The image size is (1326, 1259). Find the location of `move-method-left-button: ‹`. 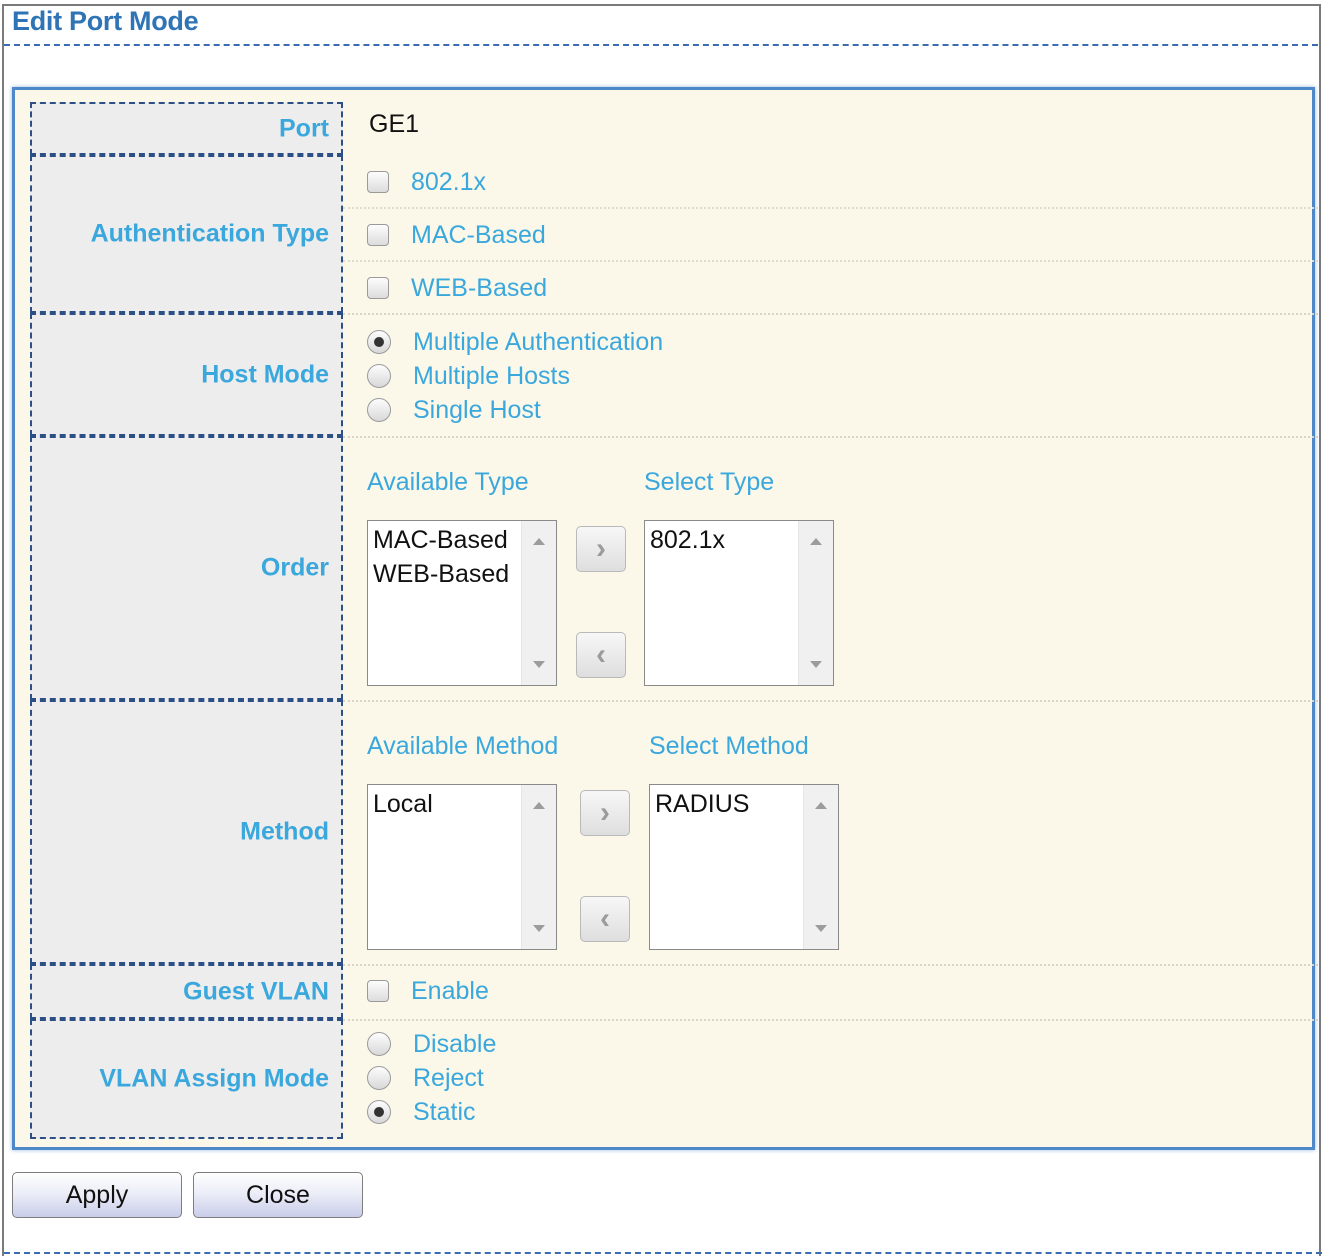

move-method-left-button: ‹ is located at coordinates (605, 919).